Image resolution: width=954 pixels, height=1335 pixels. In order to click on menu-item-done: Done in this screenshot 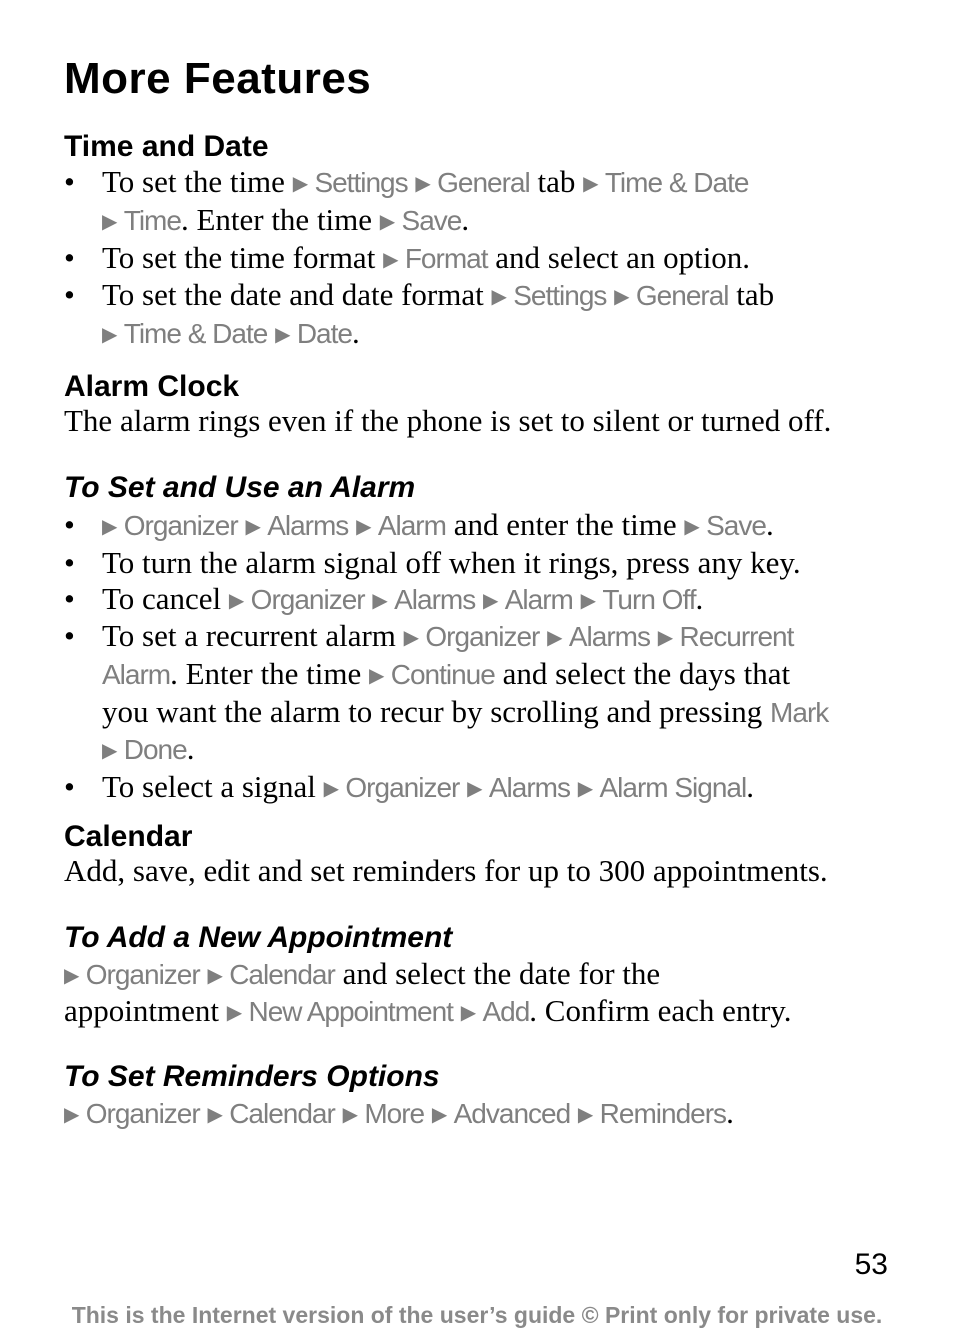, I will do `click(155, 749)`.